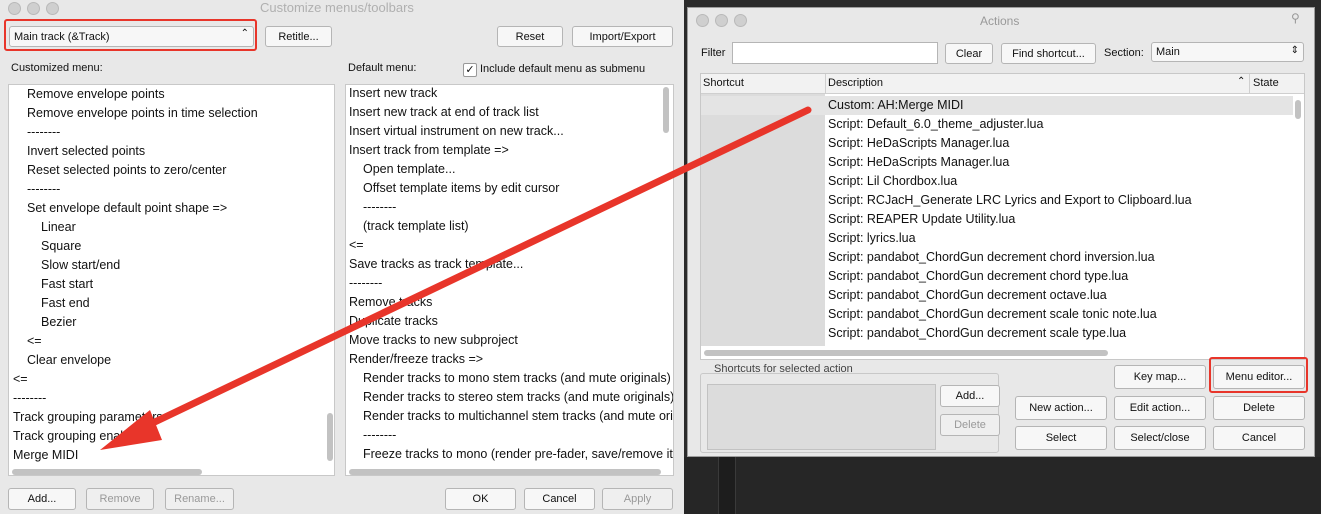 This screenshot has width=1321, height=514. Describe the element at coordinates (131, 430) in the screenshot. I see `arrow-head` at that location.